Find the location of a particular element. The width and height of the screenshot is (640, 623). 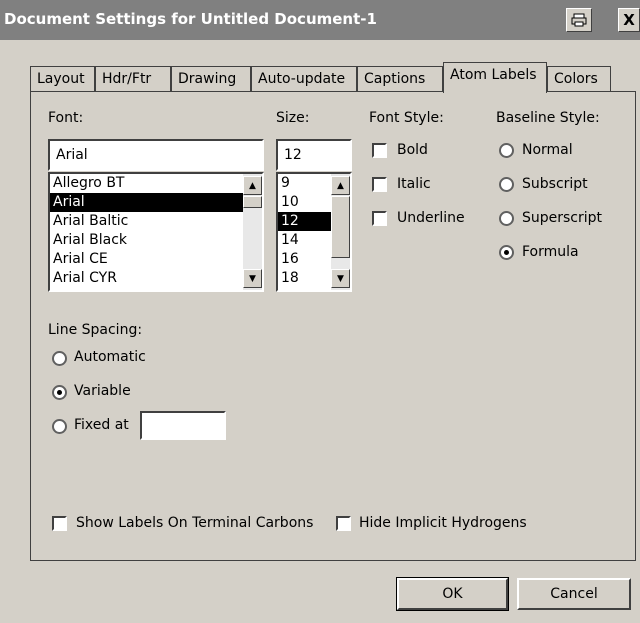

list-item: Arial Baltic is located at coordinates (156, 221).